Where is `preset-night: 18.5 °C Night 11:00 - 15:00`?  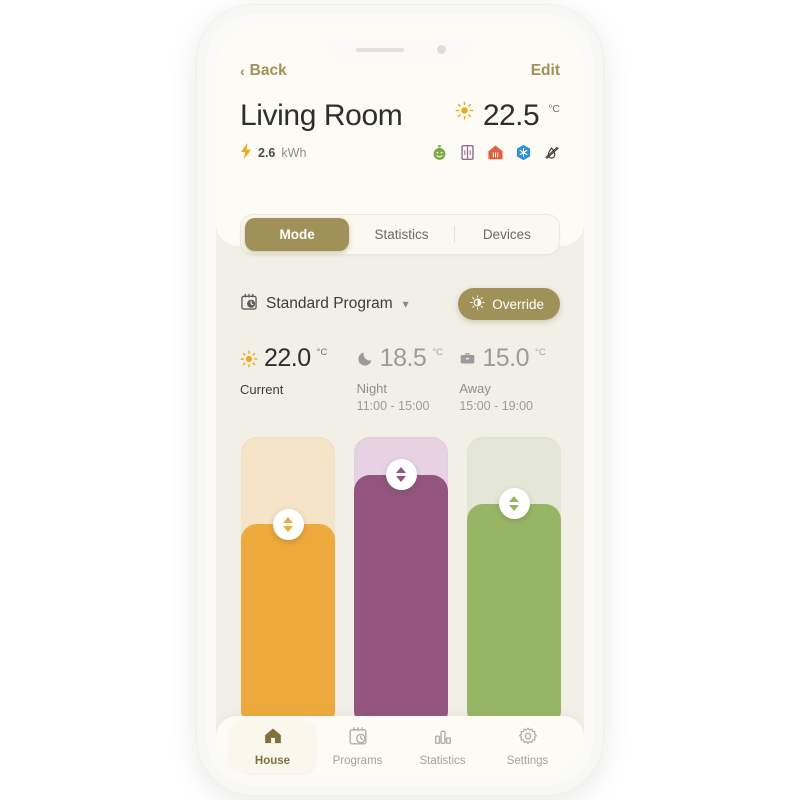
preset-night: 18.5 °C Night 11:00 - 15:00 is located at coordinates (402, 380).